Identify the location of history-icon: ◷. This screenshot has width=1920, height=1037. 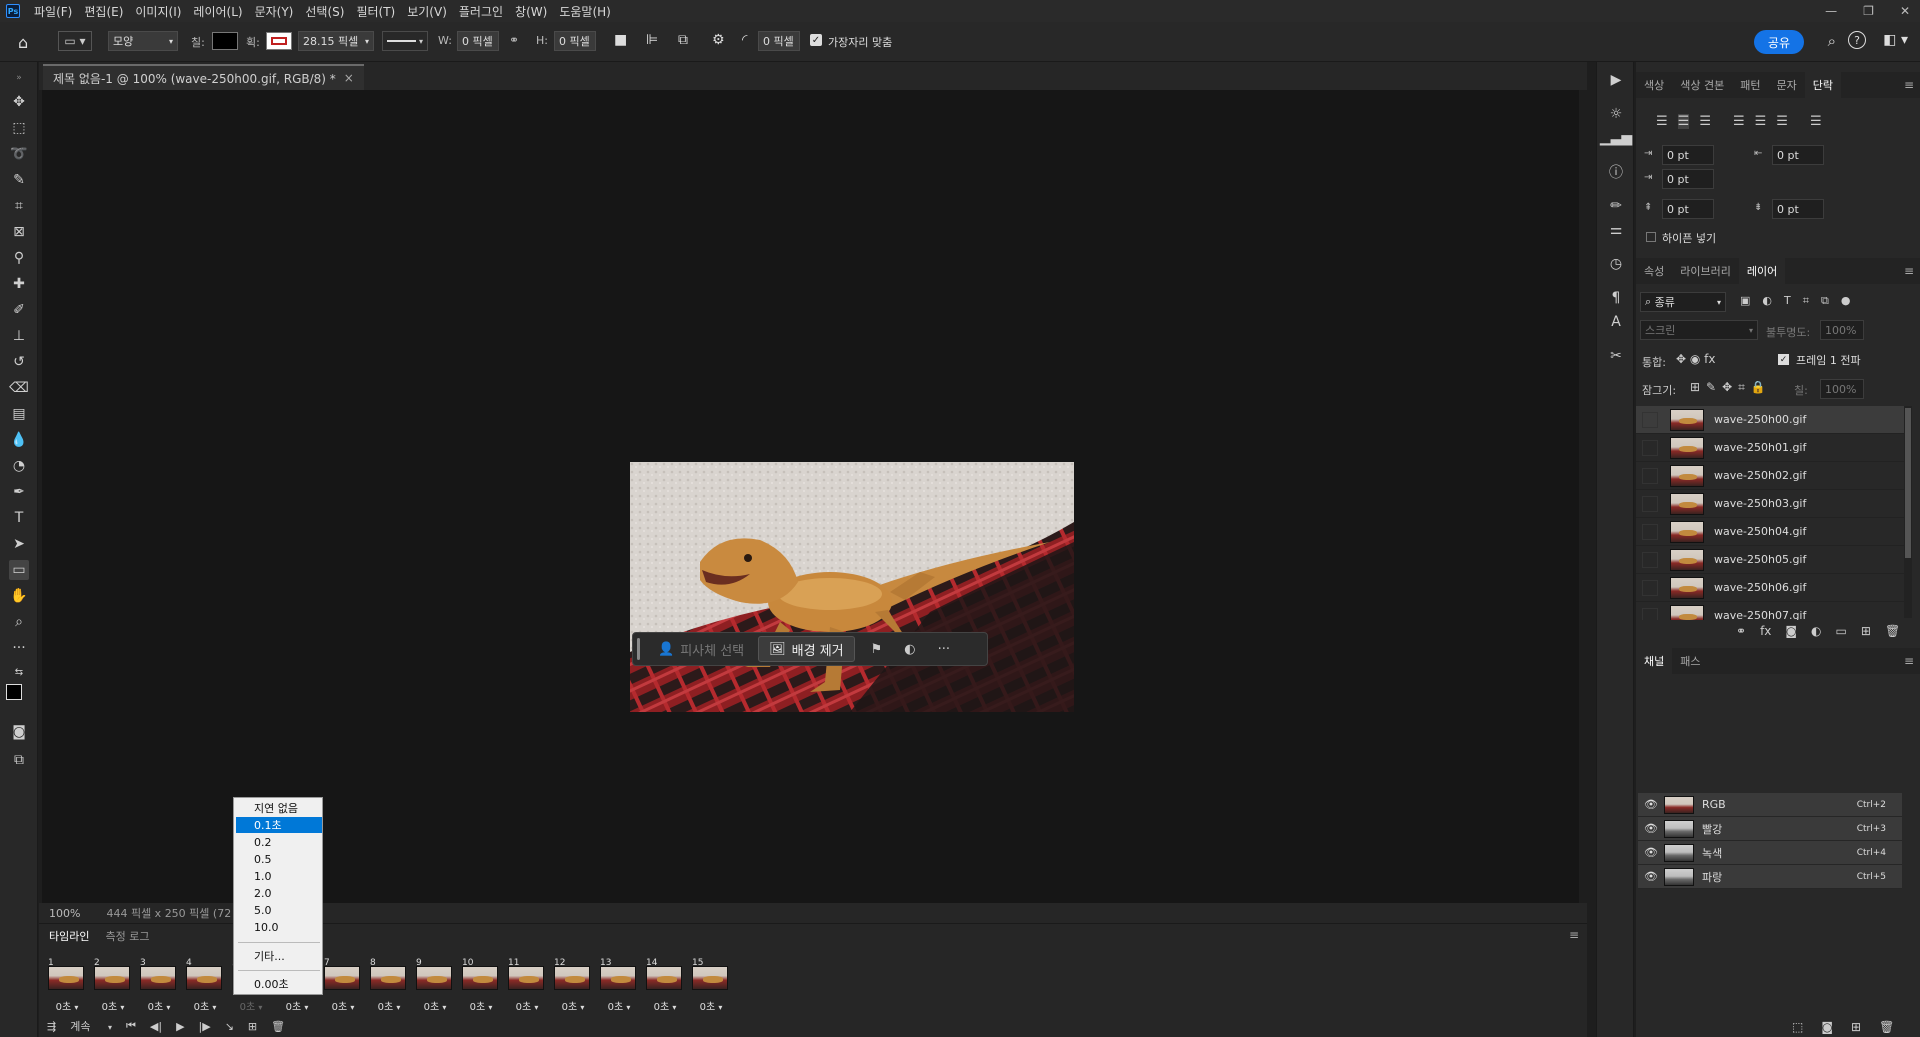
(1616, 264).